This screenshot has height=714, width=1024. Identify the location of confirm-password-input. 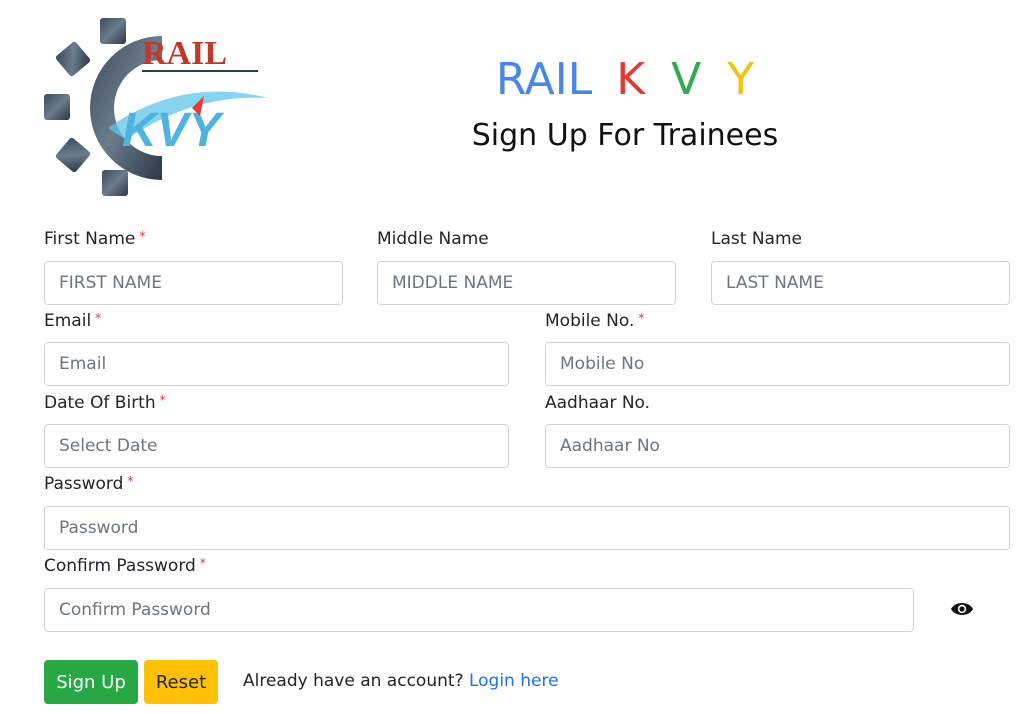
(479, 610).